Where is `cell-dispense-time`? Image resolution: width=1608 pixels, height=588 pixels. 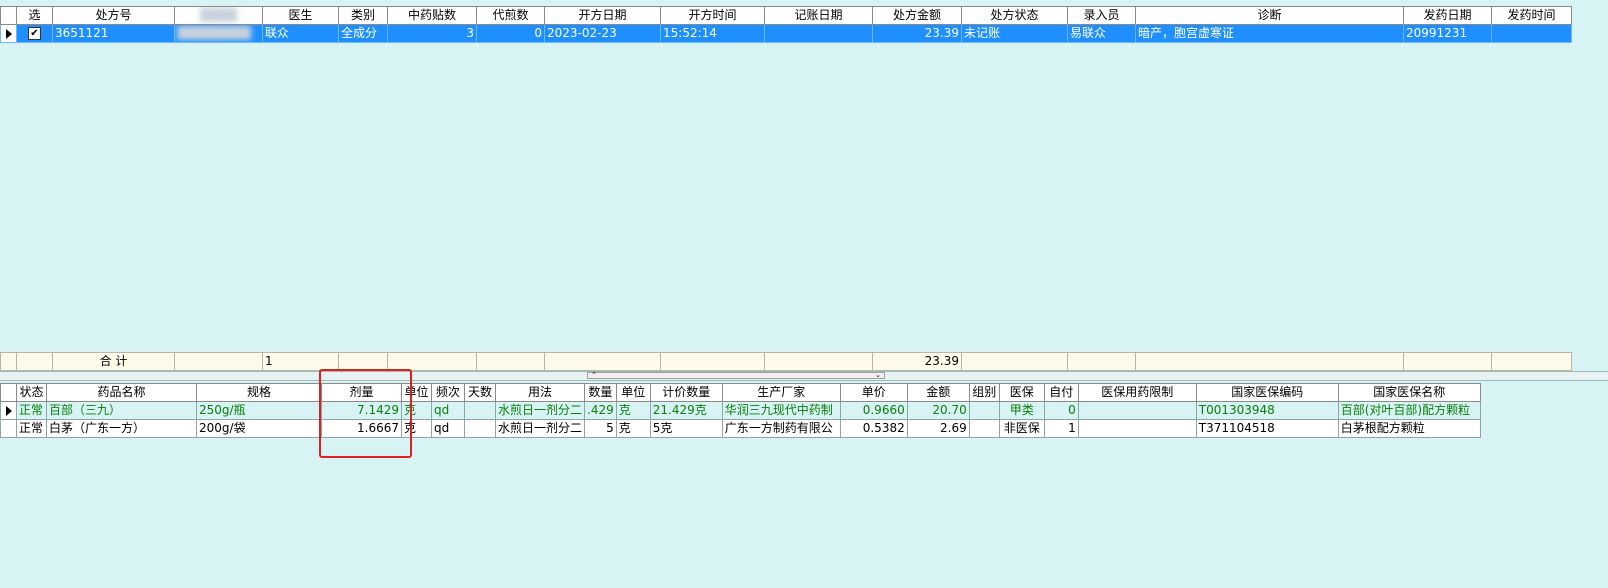
cell-dispense-time is located at coordinates (1531, 33).